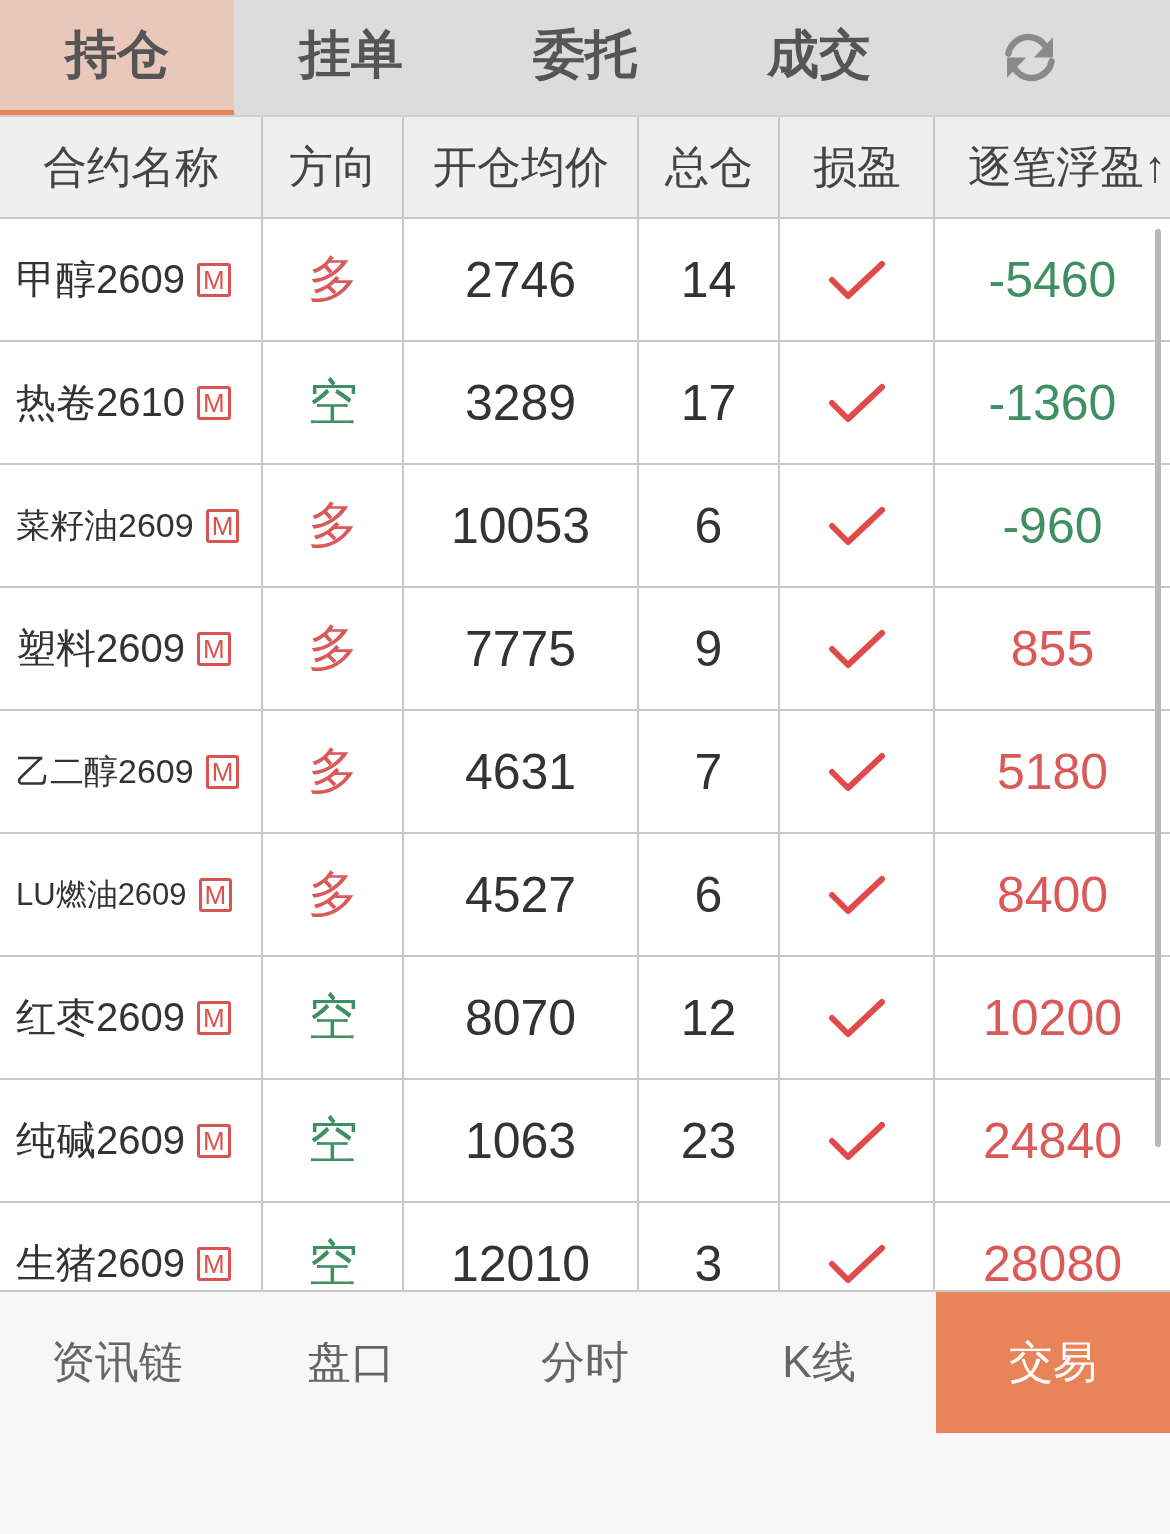  What do you see at coordinates (100, 402) in the screenshot?
I see `contract-name: 热卷2610` at bounding box center [100, 402].